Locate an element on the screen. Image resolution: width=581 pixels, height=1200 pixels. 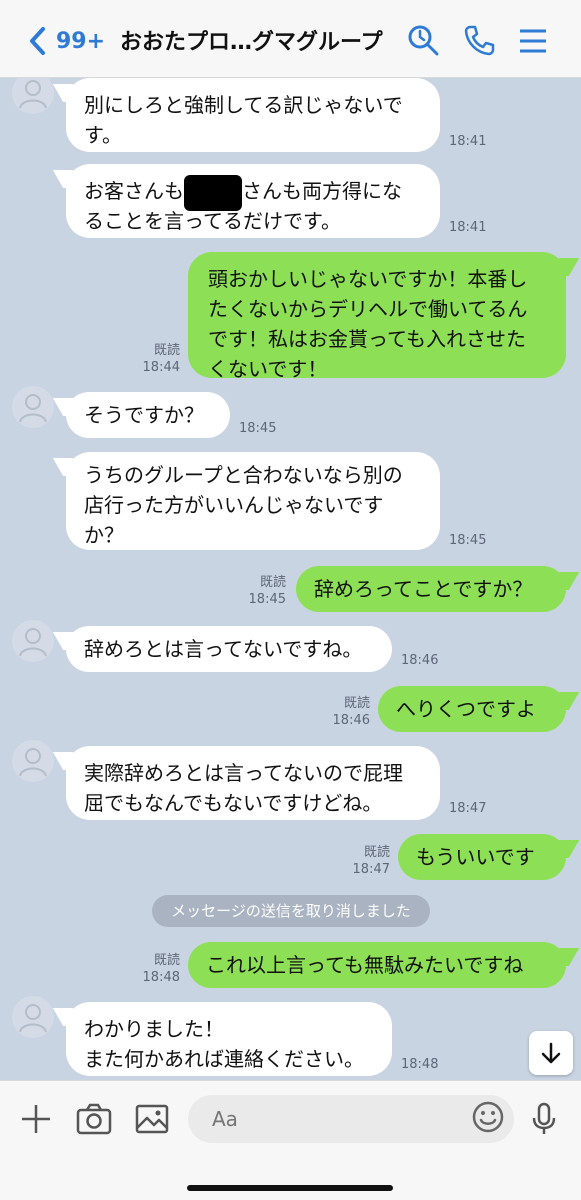
message-line: 辞めろってことですか？ is located at coordinates (423, 589).